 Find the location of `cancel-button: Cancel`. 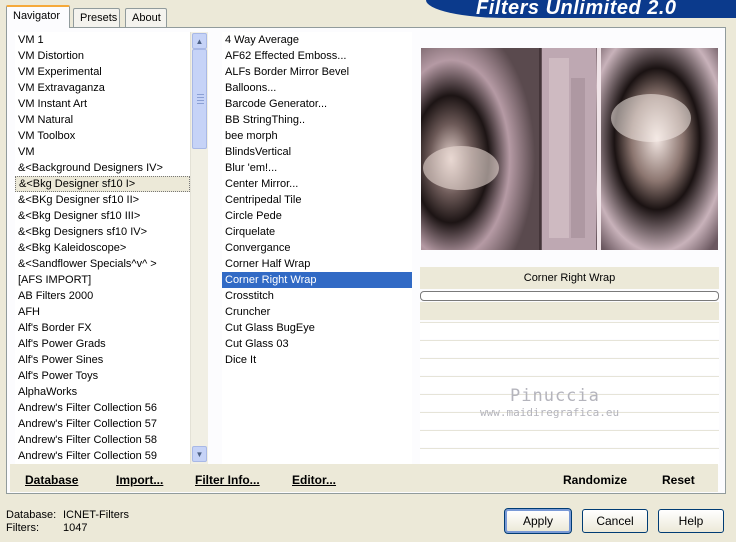

cancel-button: Cancel is located at coordinates (615, 521).